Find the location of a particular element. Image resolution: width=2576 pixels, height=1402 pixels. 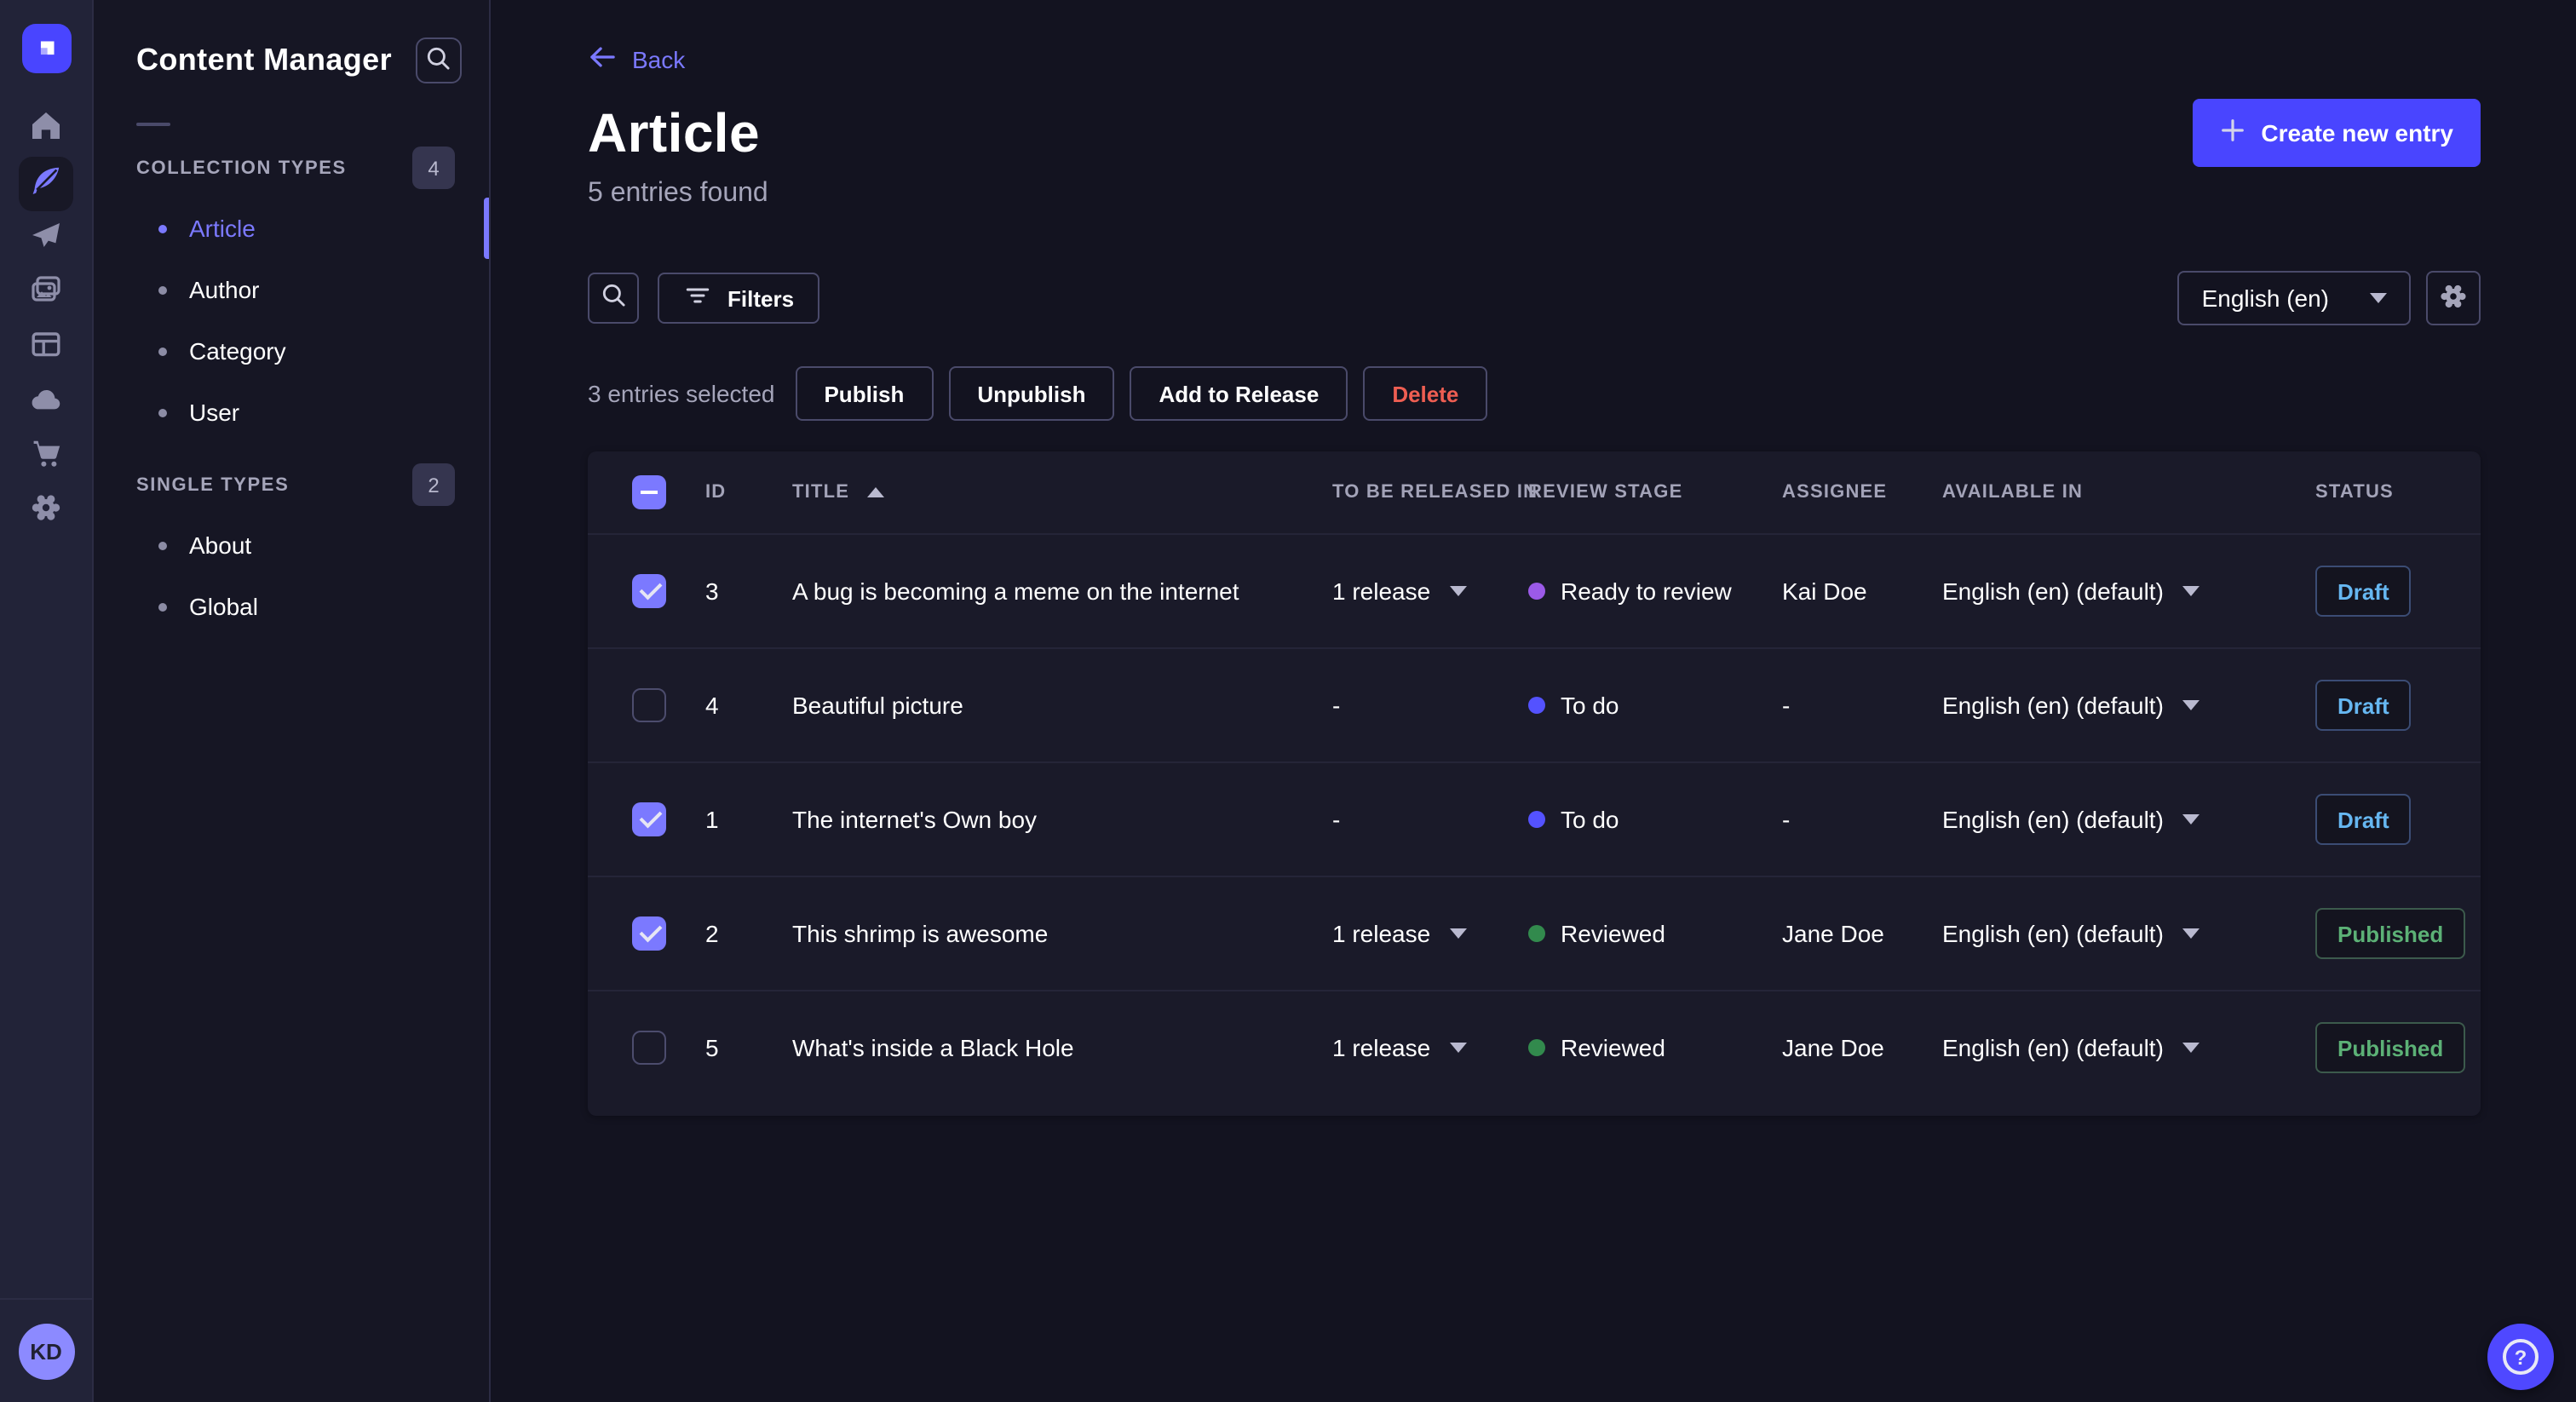

locale-value: English (en) (default) is located at coordinates (2053, 705).